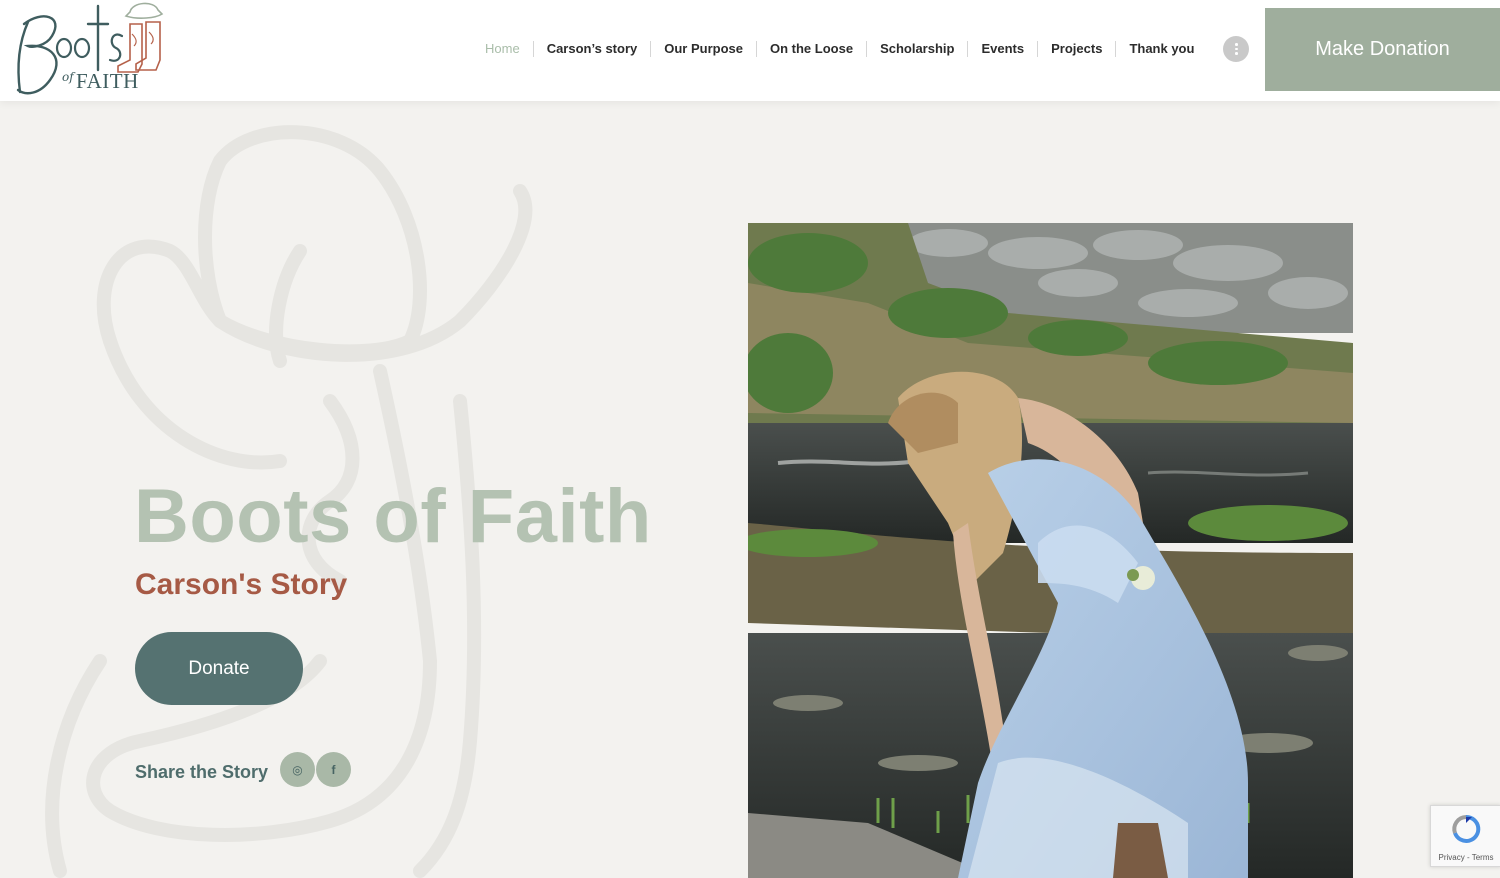  Describe the element at coordinates (202, 772) in the screenshot. I see `share-the-story-label: Share the Story` at that location.